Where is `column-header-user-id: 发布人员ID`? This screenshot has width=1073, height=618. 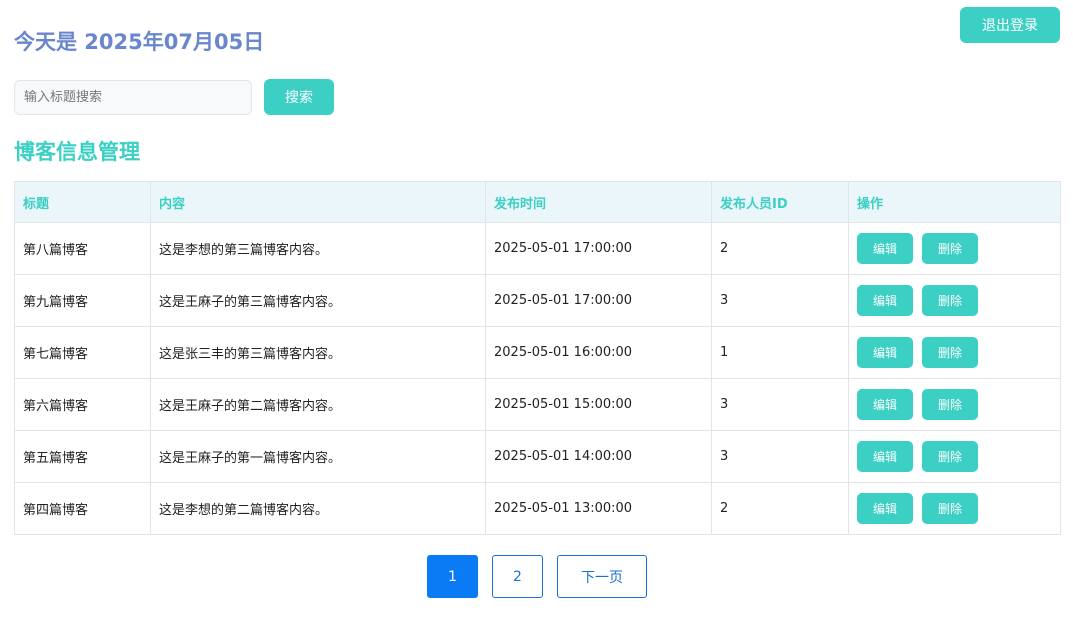
column-header-user-id: 发布人员ID is located at coordinates (780, 202).